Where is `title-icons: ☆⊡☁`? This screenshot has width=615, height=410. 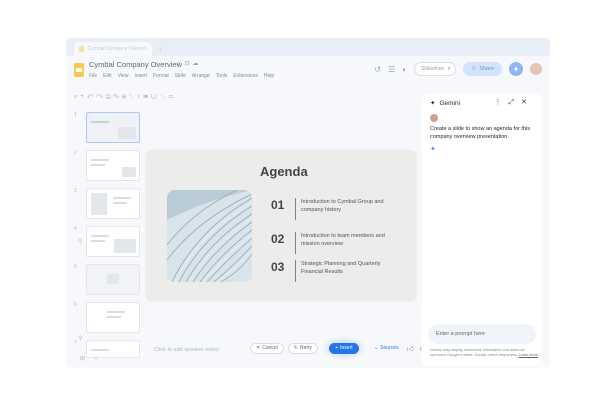 title-icons: ☆⊡☁ is located at coordinates (188, 63).